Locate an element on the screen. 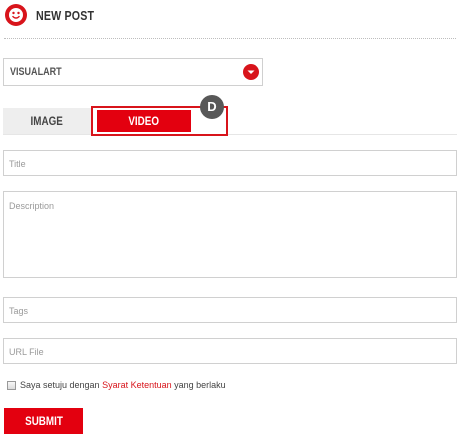  submit-button: SUBMIT is located at coordinates (43, 421).